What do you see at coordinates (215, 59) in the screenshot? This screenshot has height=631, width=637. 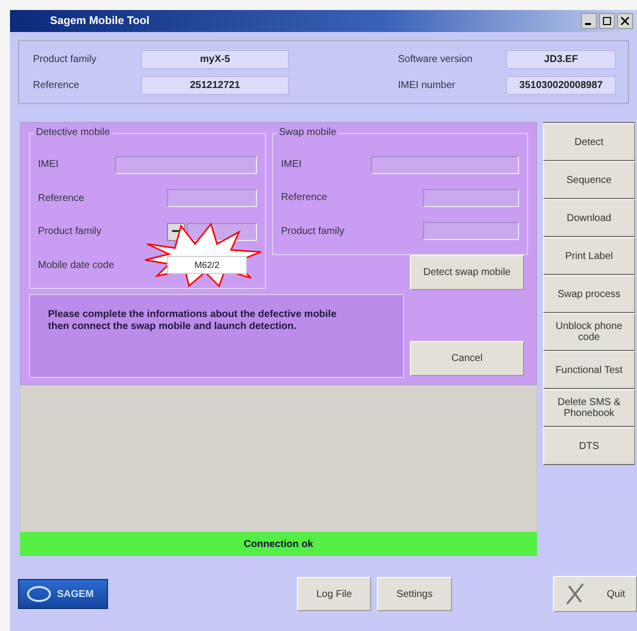 I see `info-value: myX-5` at bounding box center [215, 59].